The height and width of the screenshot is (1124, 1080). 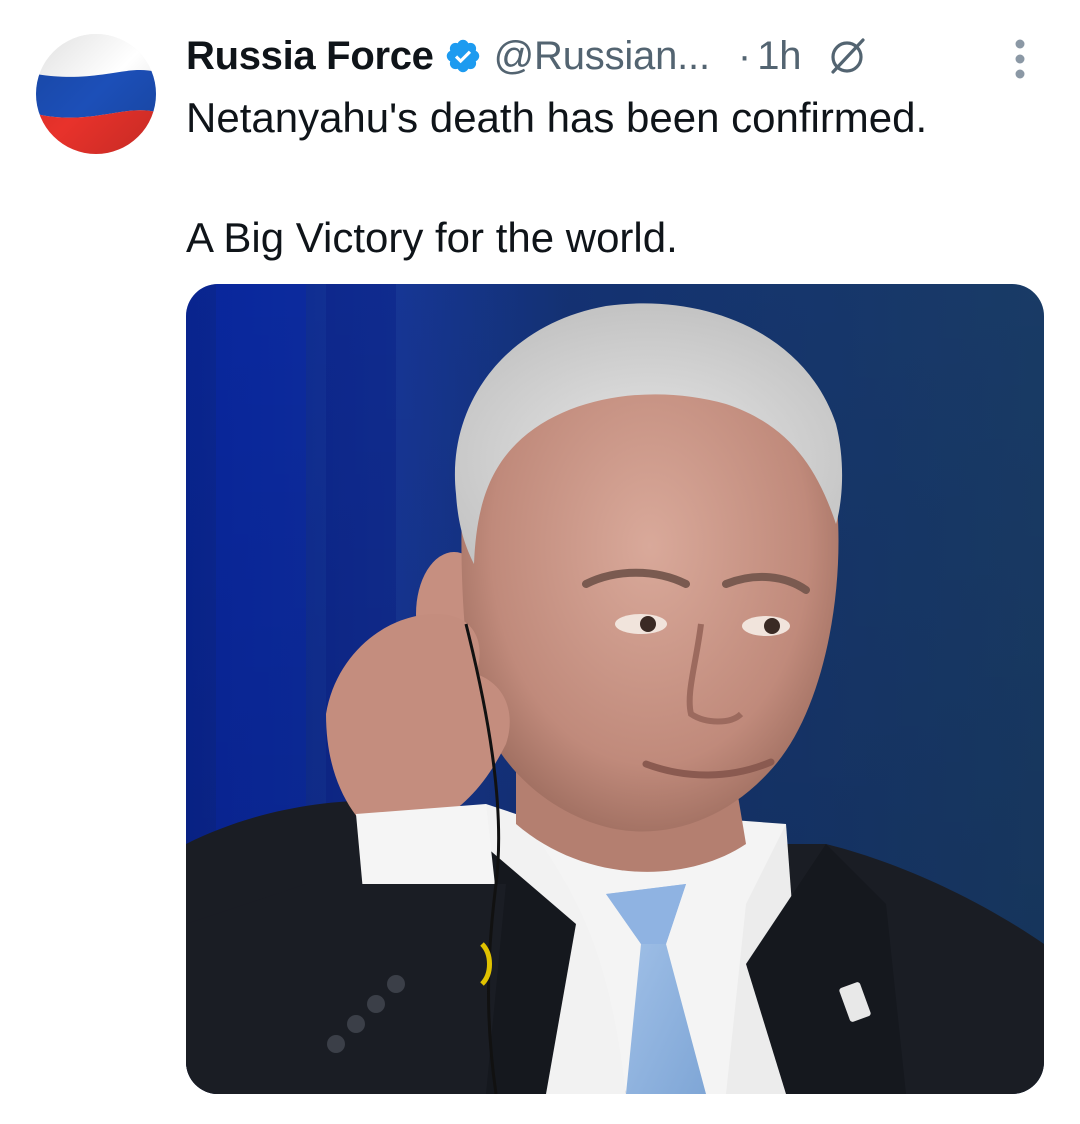 I want to click on display-name: Russia Force, so click(x=310, y=56).